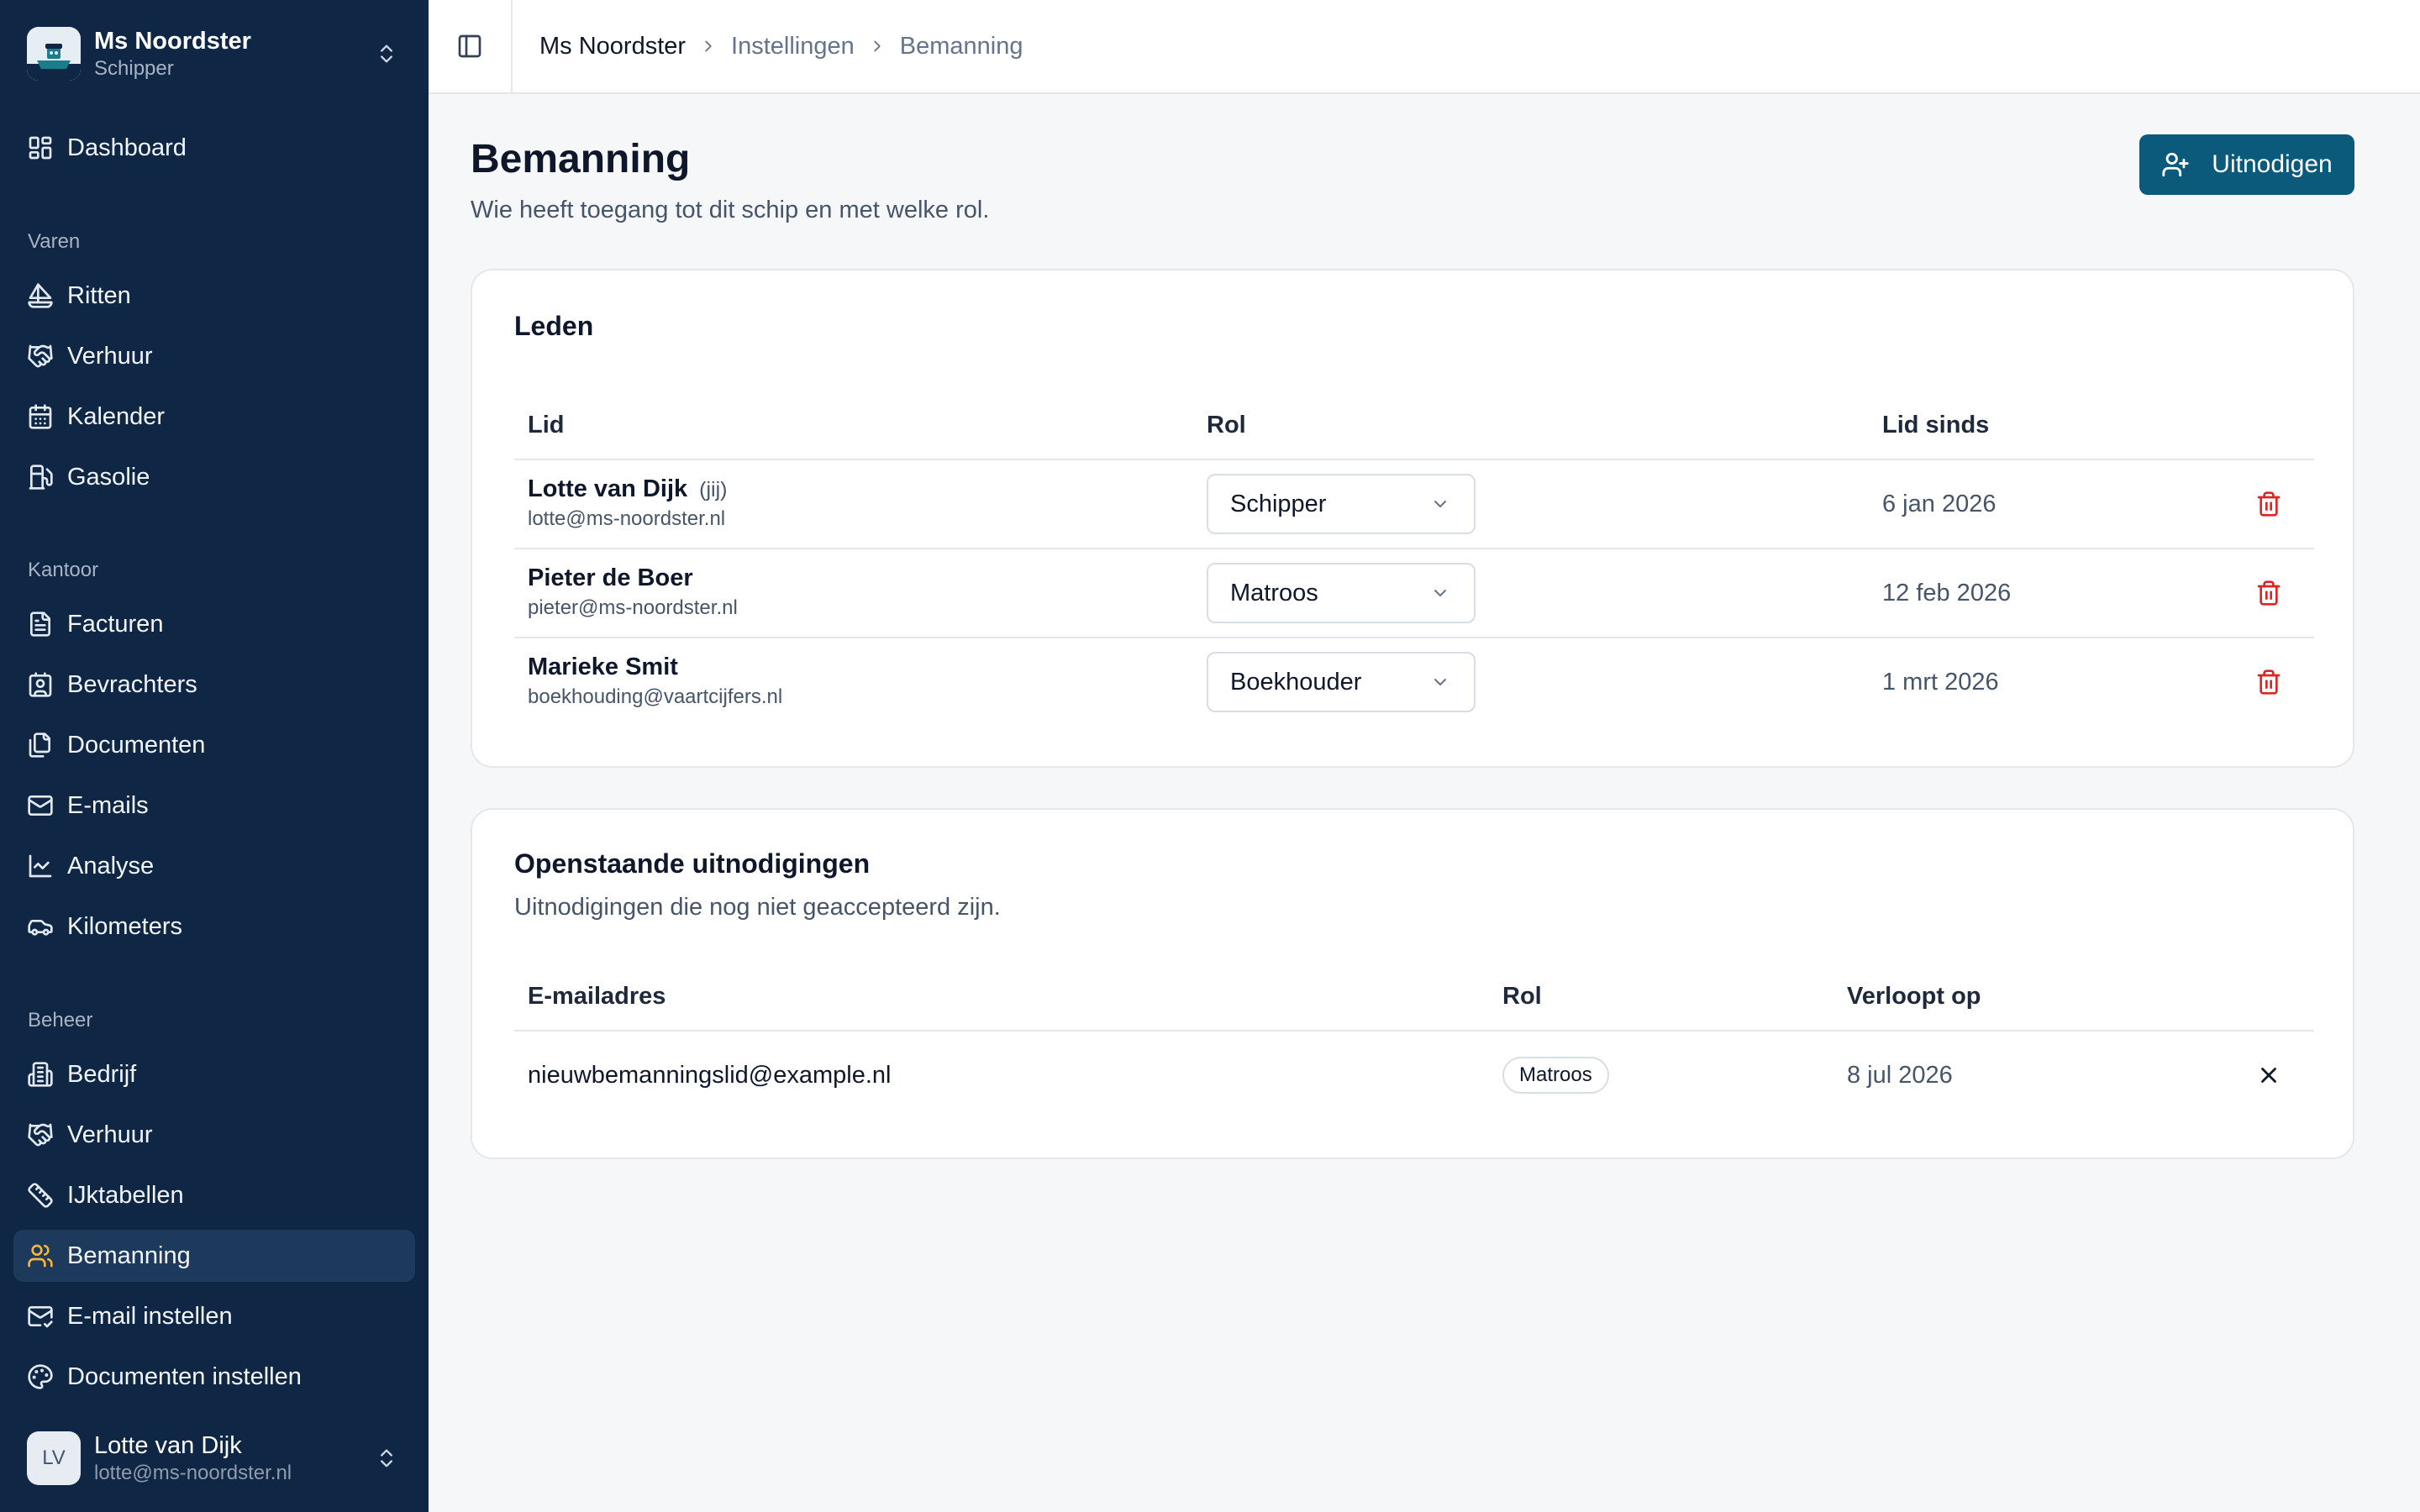 Image resolution: width=2420 pixels, height=1512 pixels. Describe the element at coordinates (40, 1376) in the screenshot. I see `palette-icon` at that location.